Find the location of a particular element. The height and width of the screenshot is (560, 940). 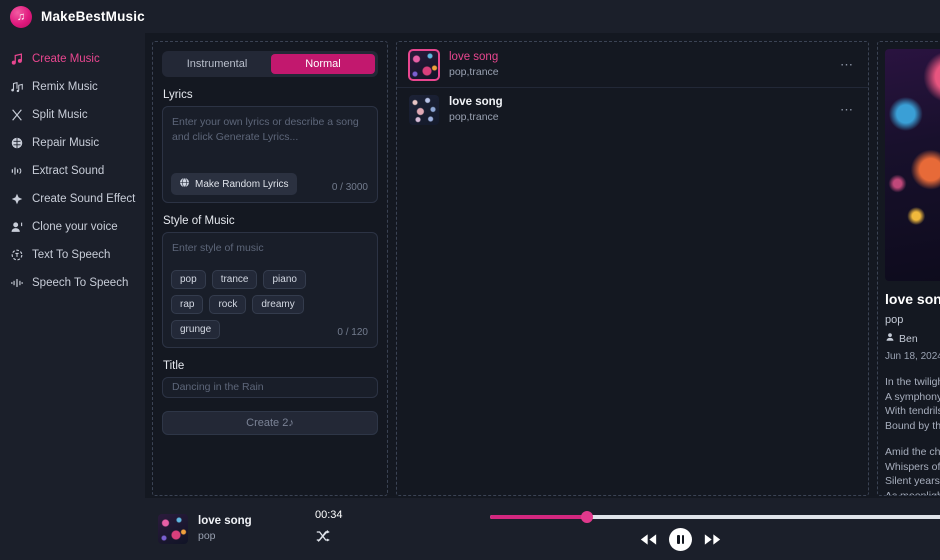

sidebar-item-speech-to-speech: Speech To Speech is located at coordinates (72, 283).